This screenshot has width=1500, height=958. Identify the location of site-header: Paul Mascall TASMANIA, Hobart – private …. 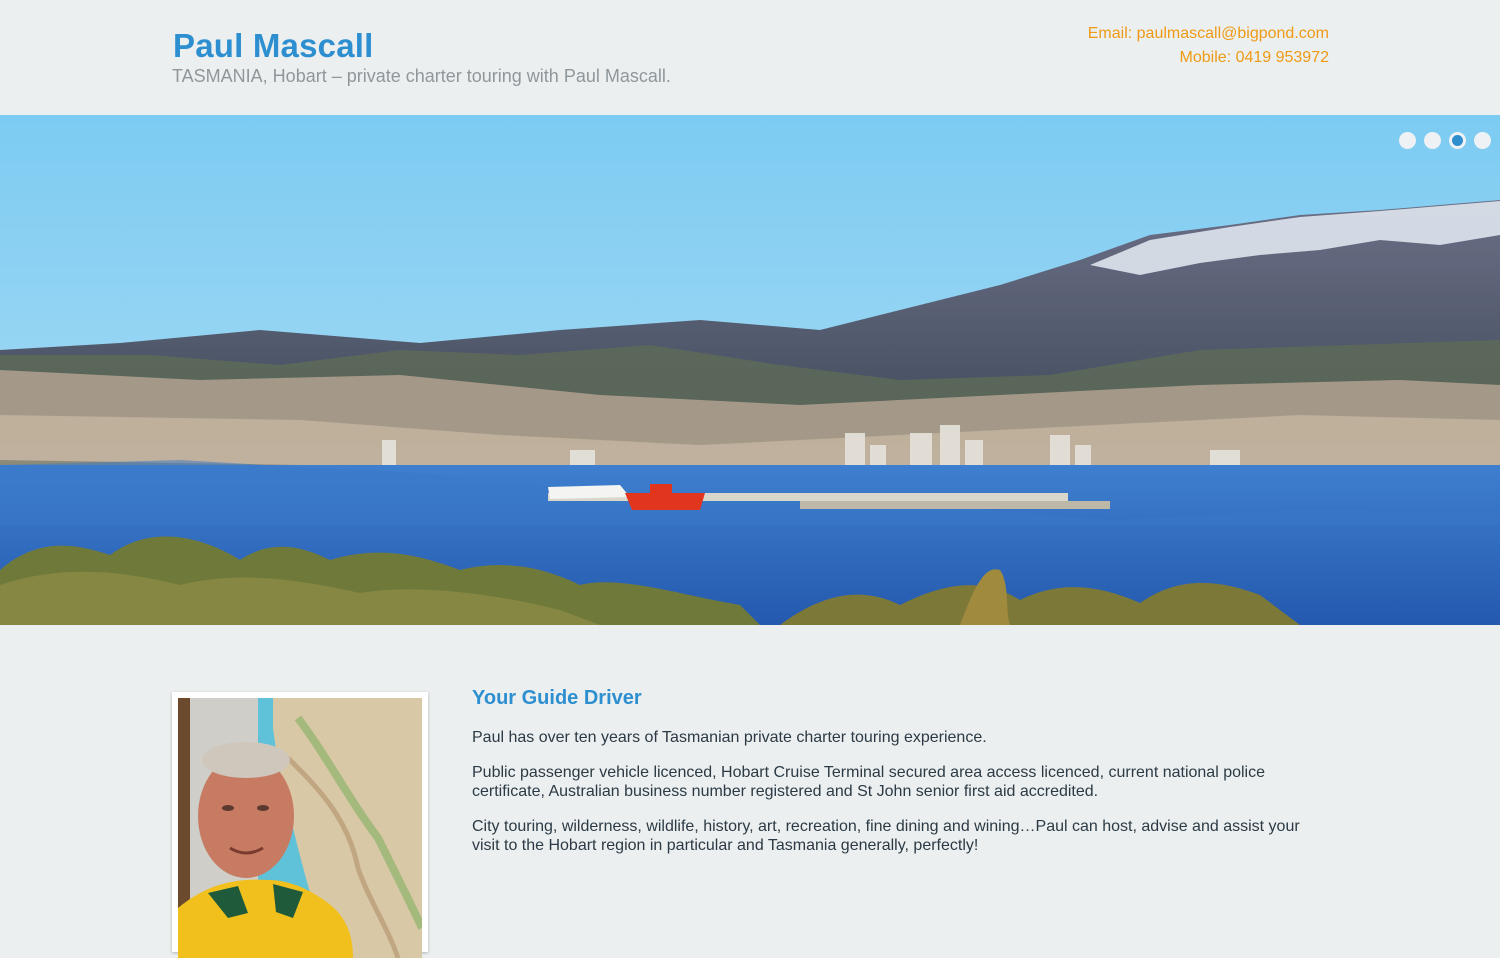
(750, 57).